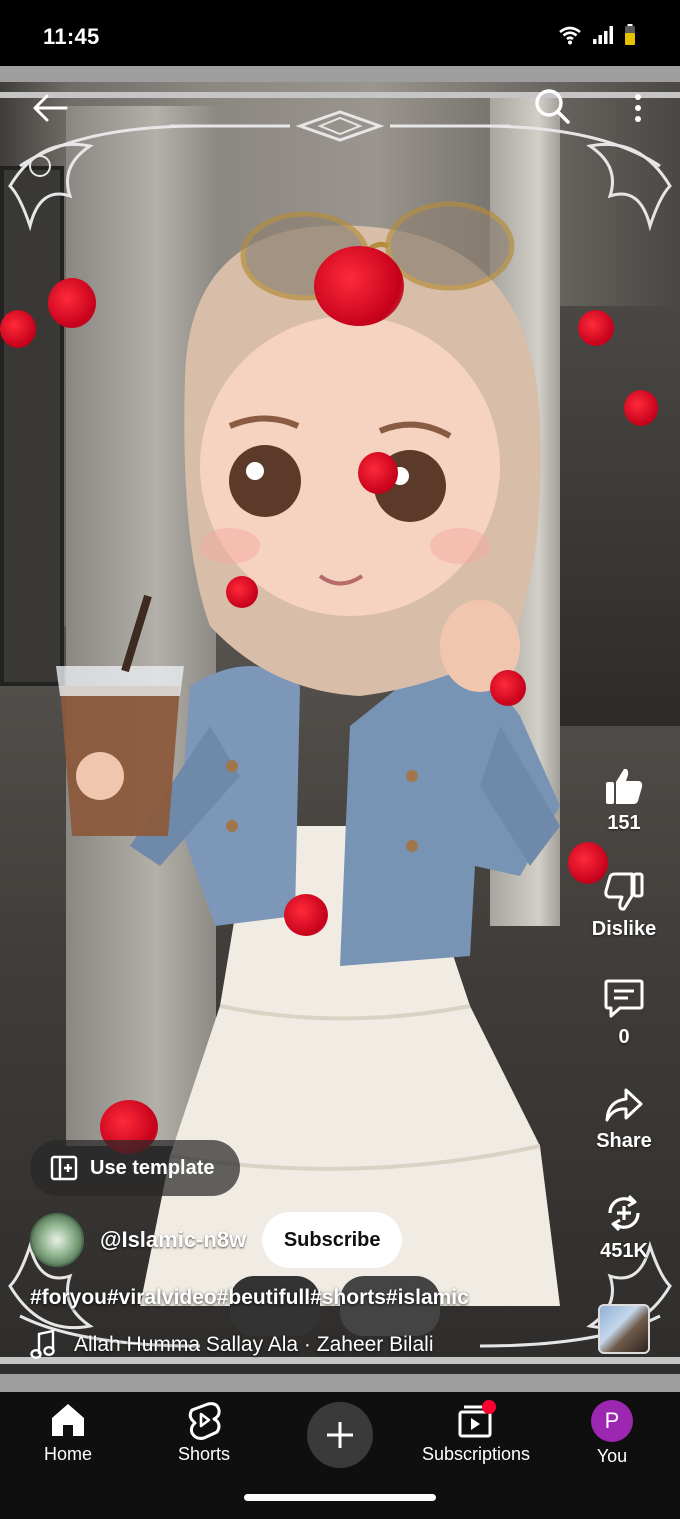 Image resolution: width=680 pixels, height=1519 pixels. What do you see at coordinates (624, 1329) in the screenshot?
I see `music-thumbnail` at bounding box center [624, 1329].